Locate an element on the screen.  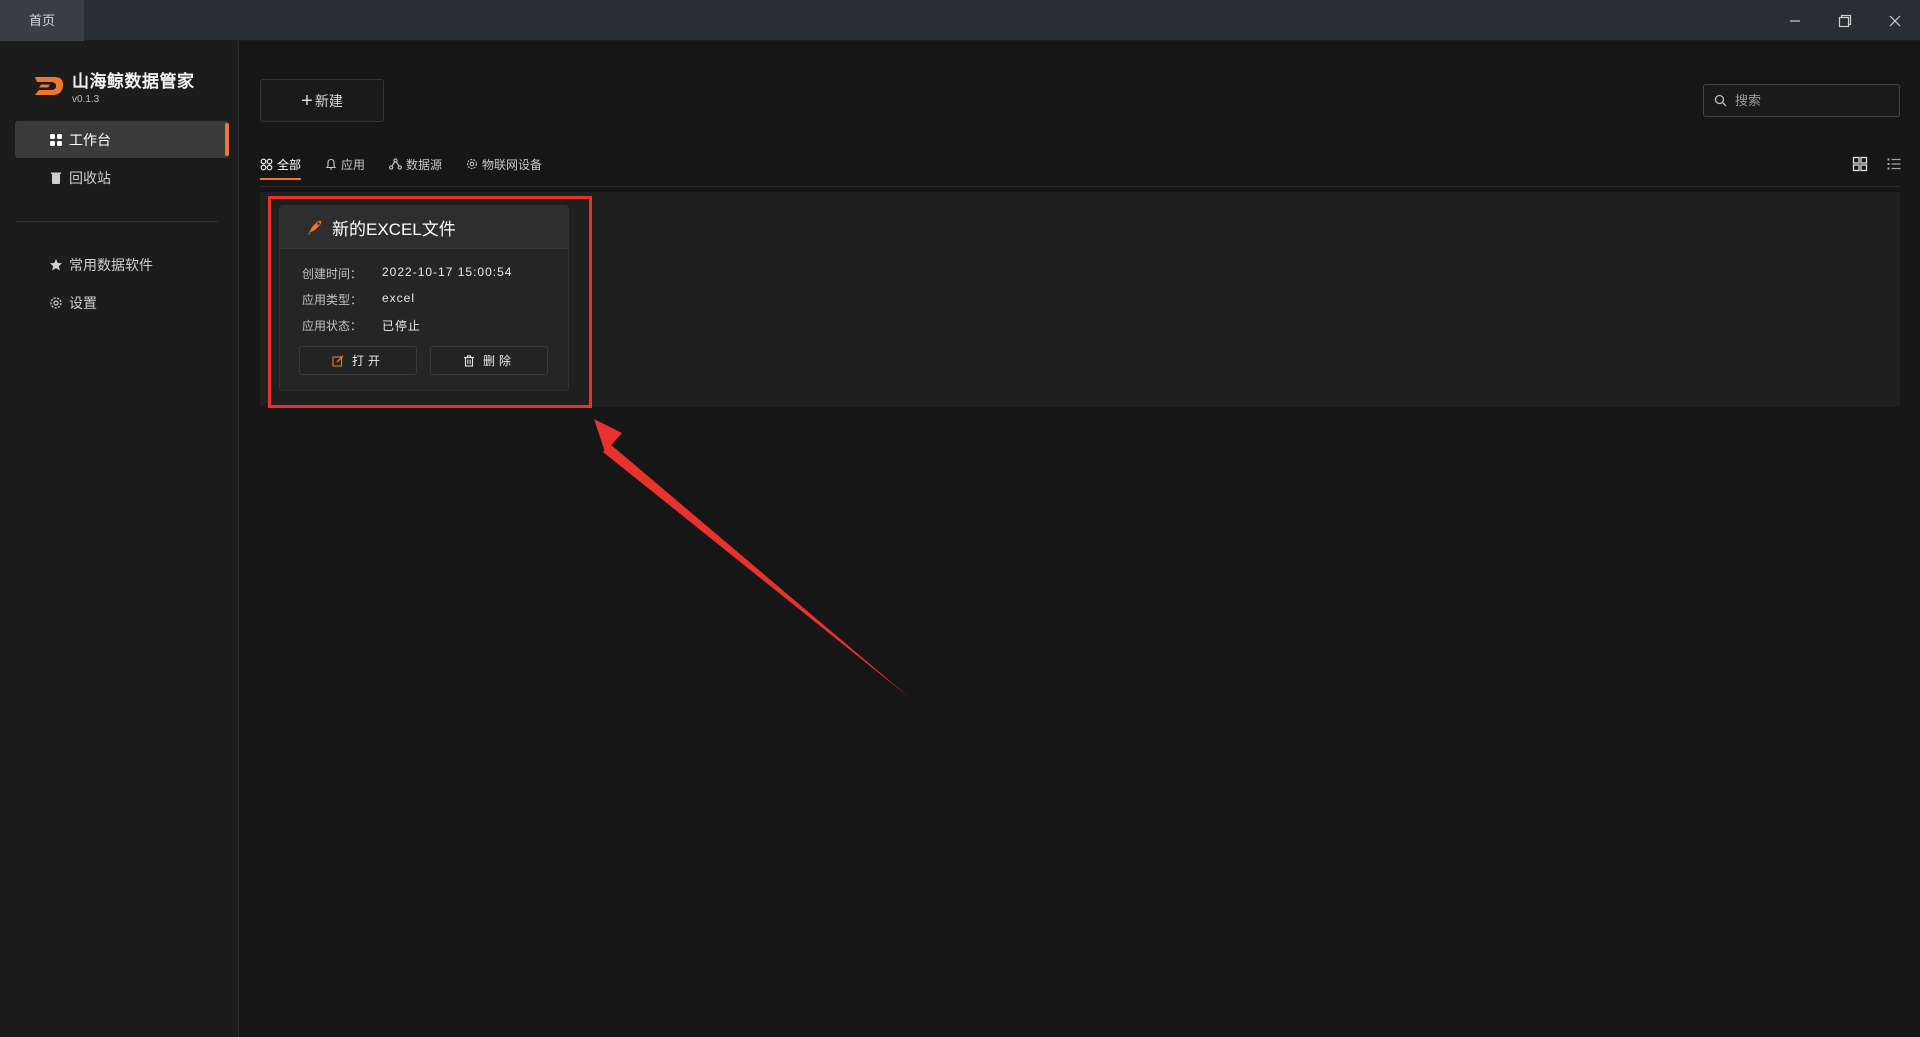
tab-home: 首页 is located at coordinates (42, 20).